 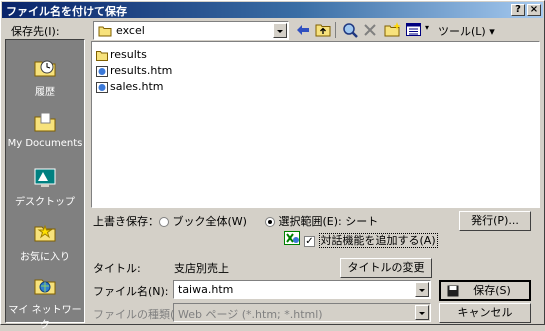 I want to click on save-in-label: 保存先(I):, so click(x=35, y=31).